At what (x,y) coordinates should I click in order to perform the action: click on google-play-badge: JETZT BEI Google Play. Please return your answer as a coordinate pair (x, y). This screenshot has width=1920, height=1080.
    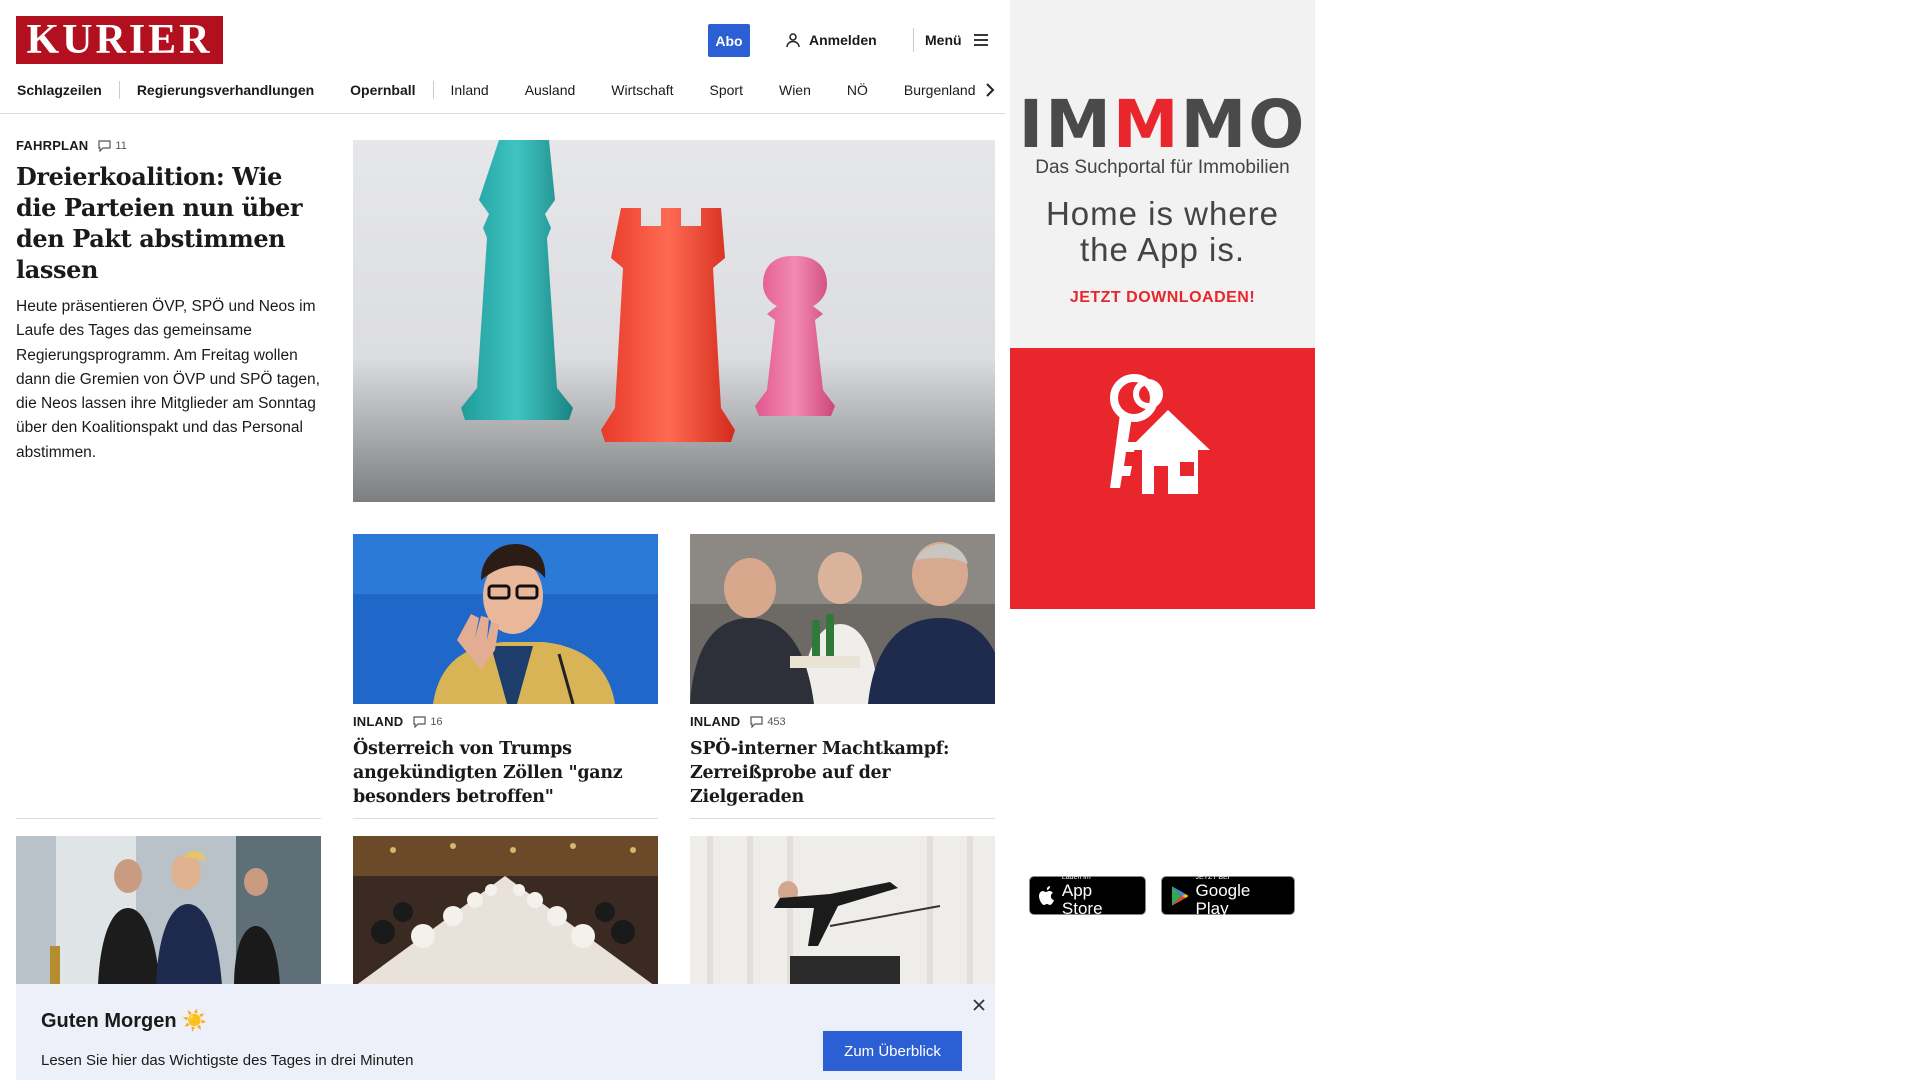
    Looking at the image, I should click on (1228, 896).